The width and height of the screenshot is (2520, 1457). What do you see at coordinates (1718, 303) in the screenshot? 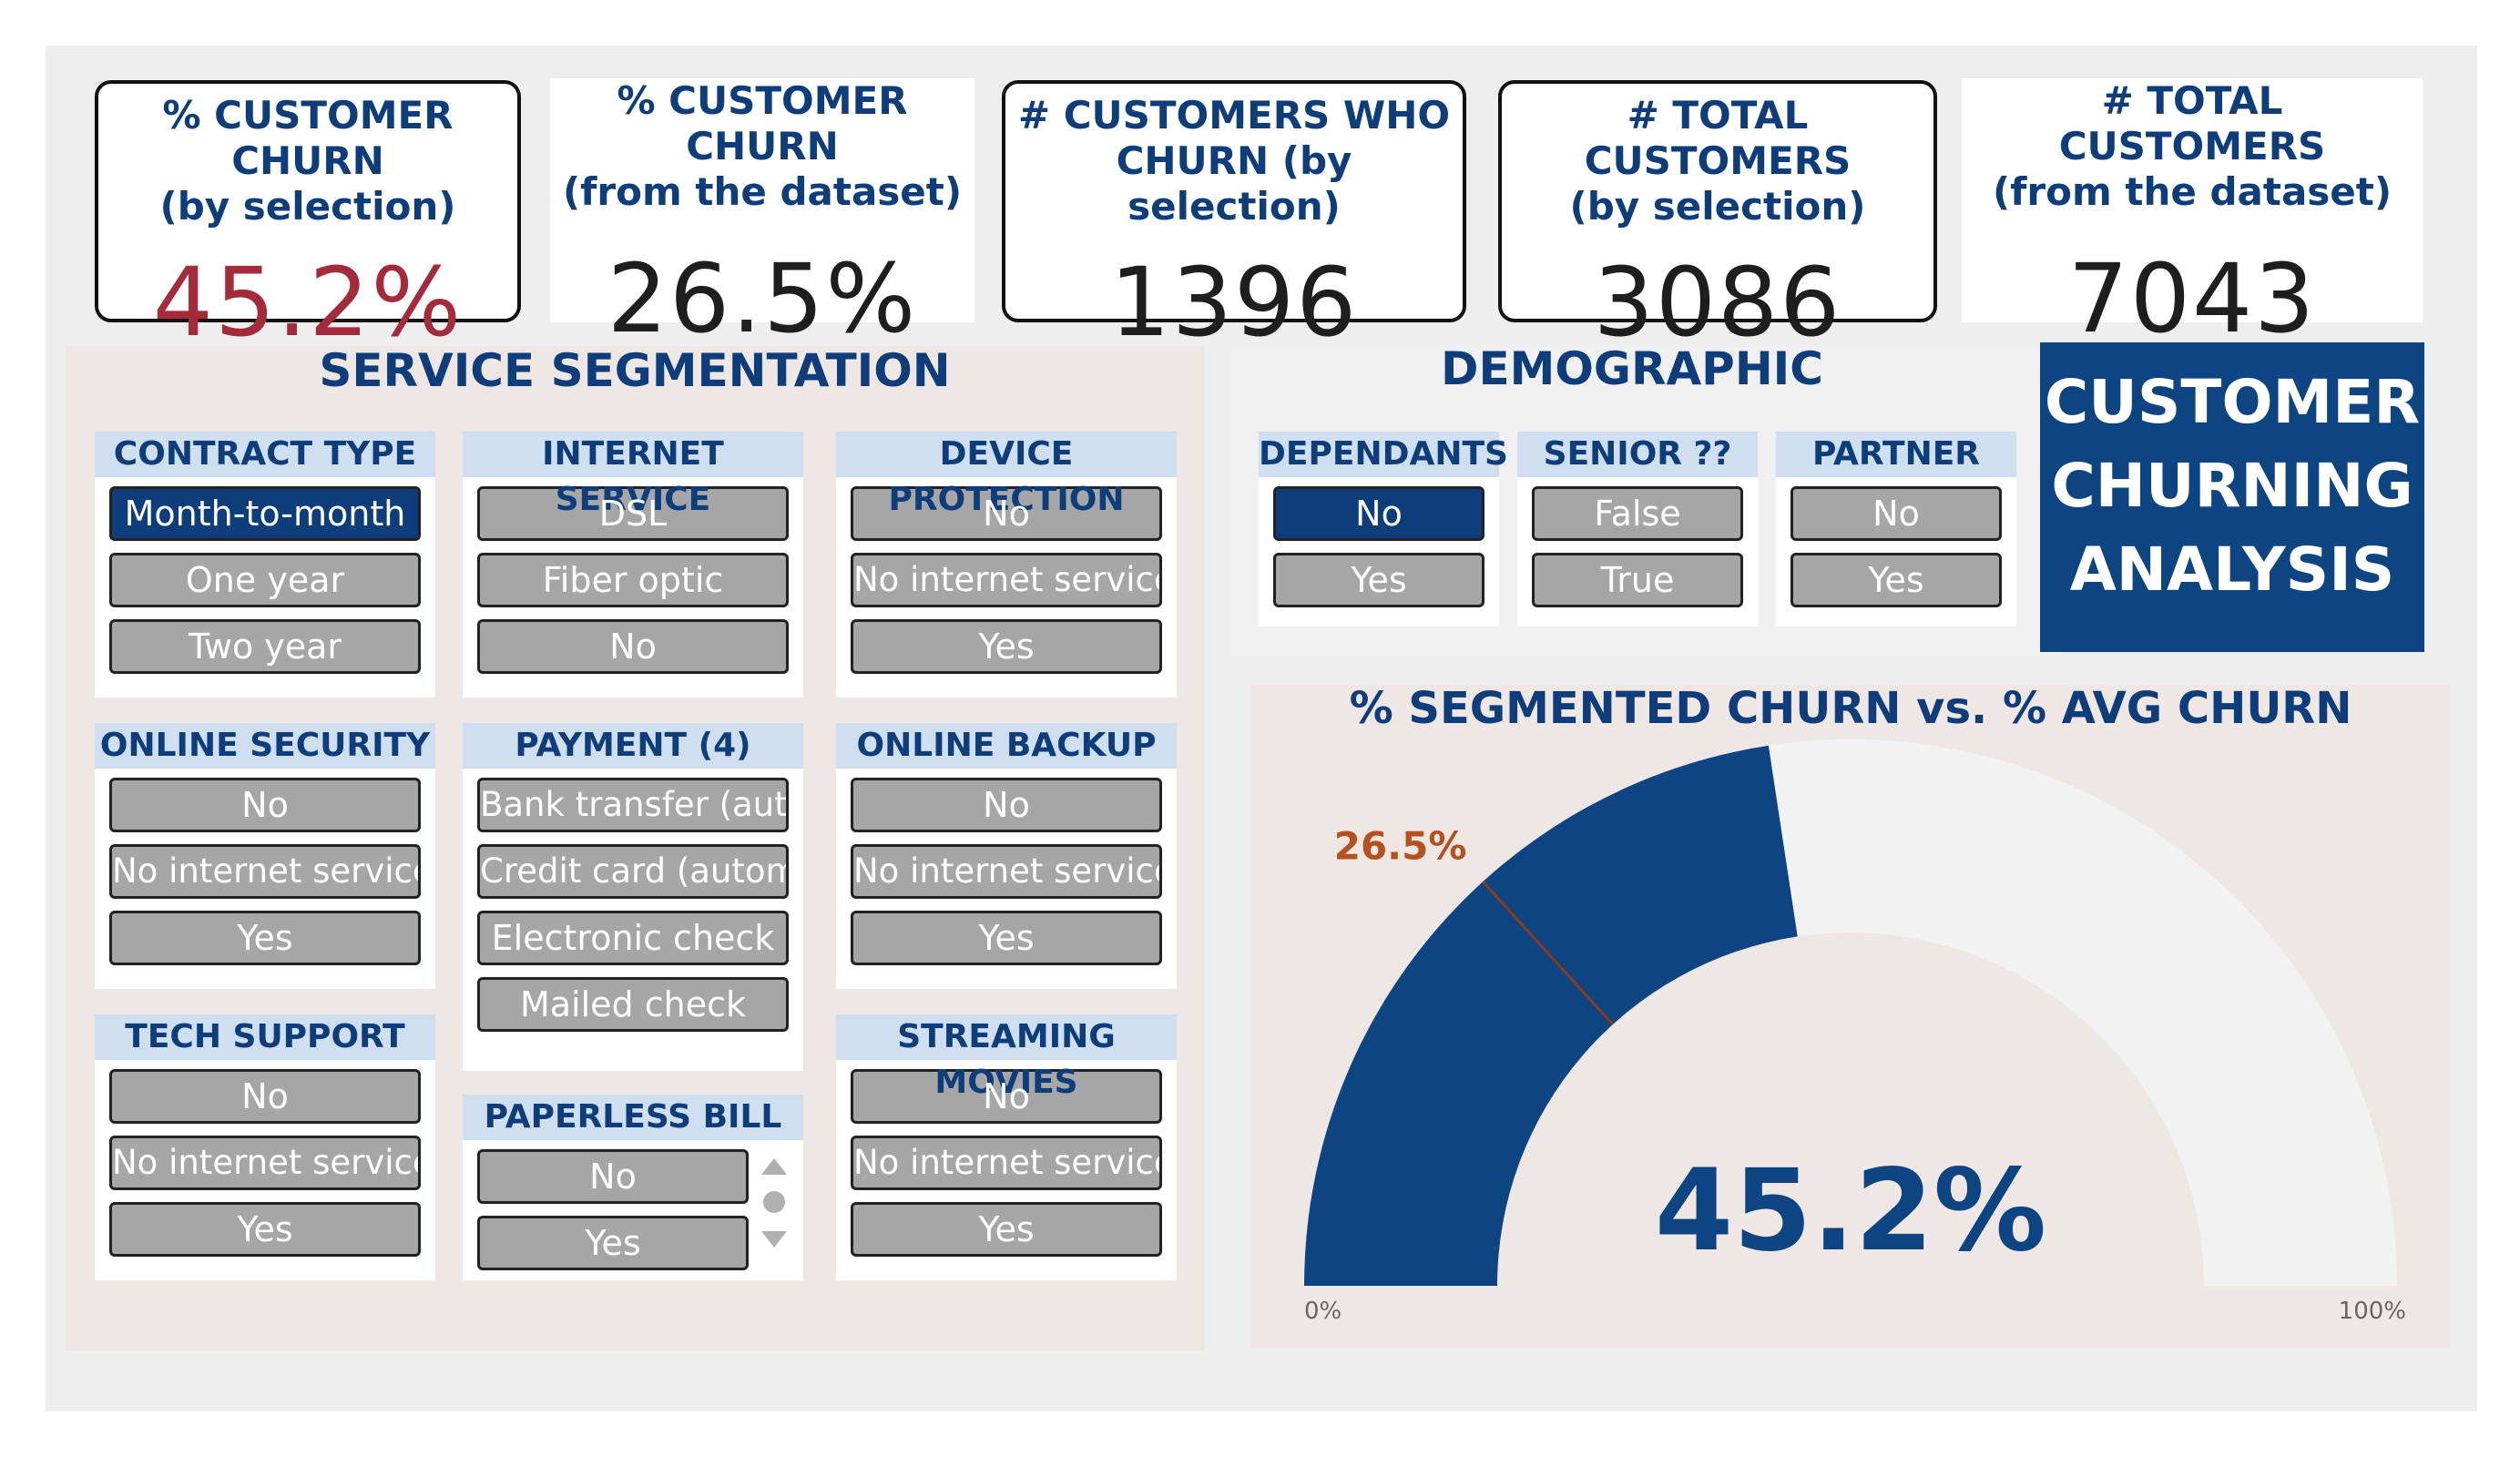
I see `kpi-value: 3086` at bounding box center [1718, 303].